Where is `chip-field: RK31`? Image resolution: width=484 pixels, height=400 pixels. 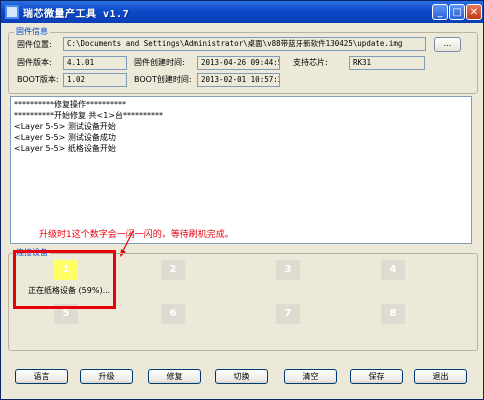
chip-field: RK31 is located at coordinates (387, 63).